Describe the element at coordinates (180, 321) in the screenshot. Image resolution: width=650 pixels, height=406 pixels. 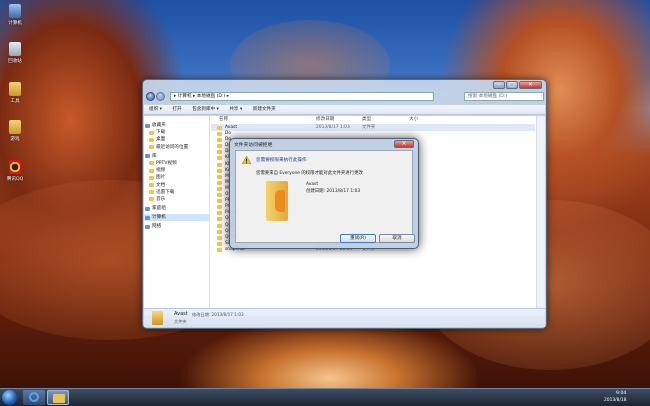
I see `details-type: 文件夹` at that location.